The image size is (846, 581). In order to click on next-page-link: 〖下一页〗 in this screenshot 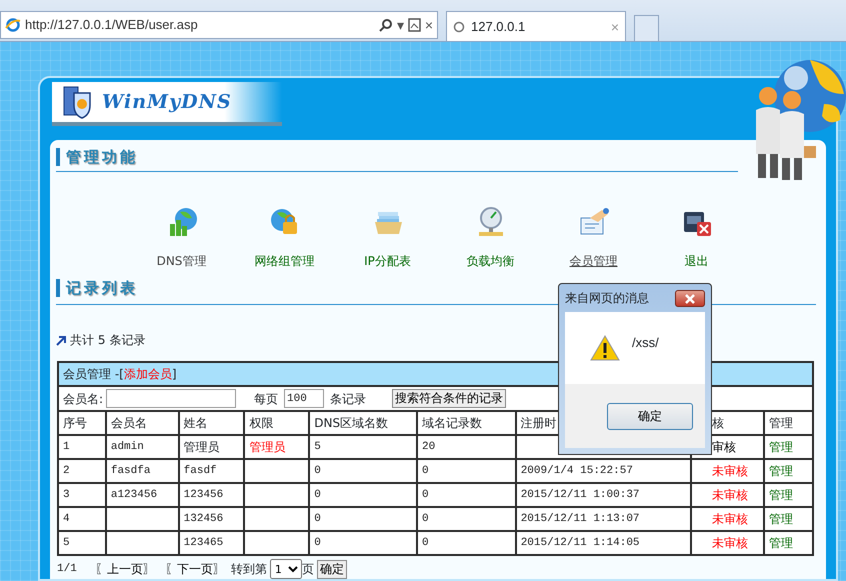, I will do `click(194, 569)`.